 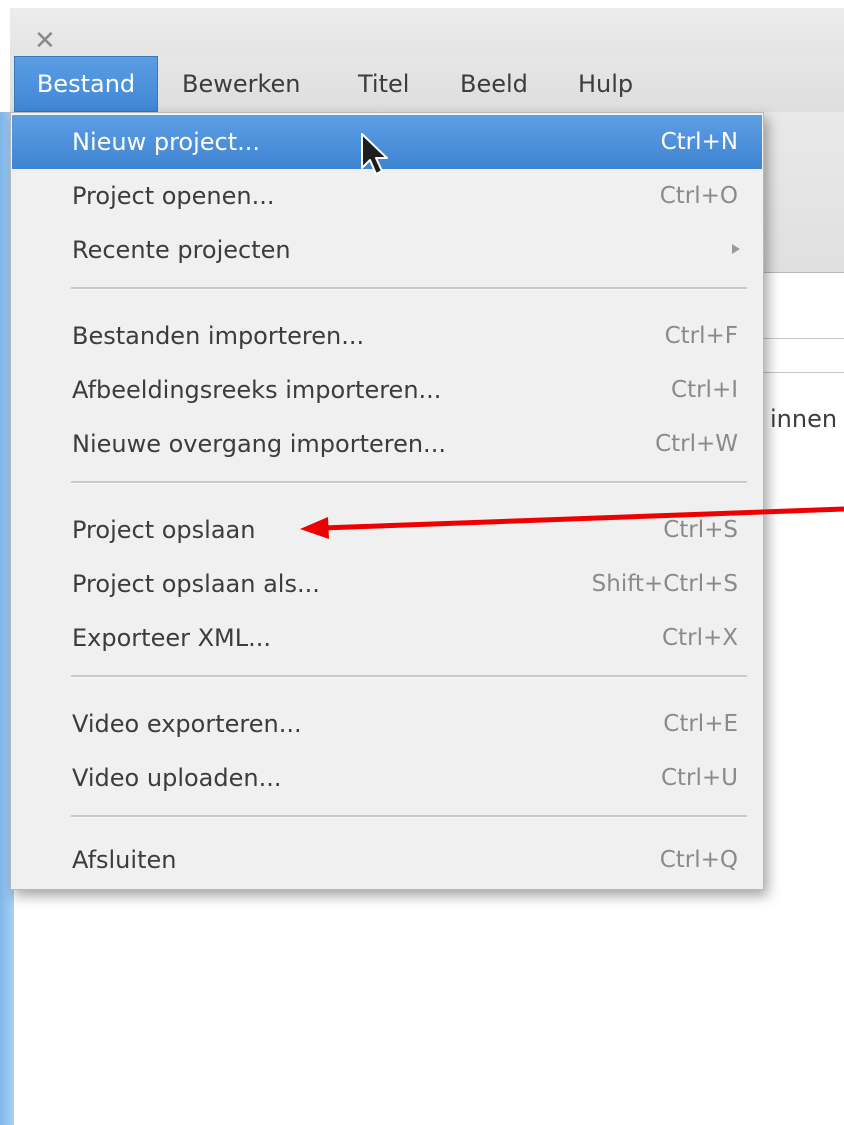 What do you see at coordinates (699, 778) in the screenshot?
I see `menu-item-shortcut: Ctrl+U` at bounding box center [699, 778].